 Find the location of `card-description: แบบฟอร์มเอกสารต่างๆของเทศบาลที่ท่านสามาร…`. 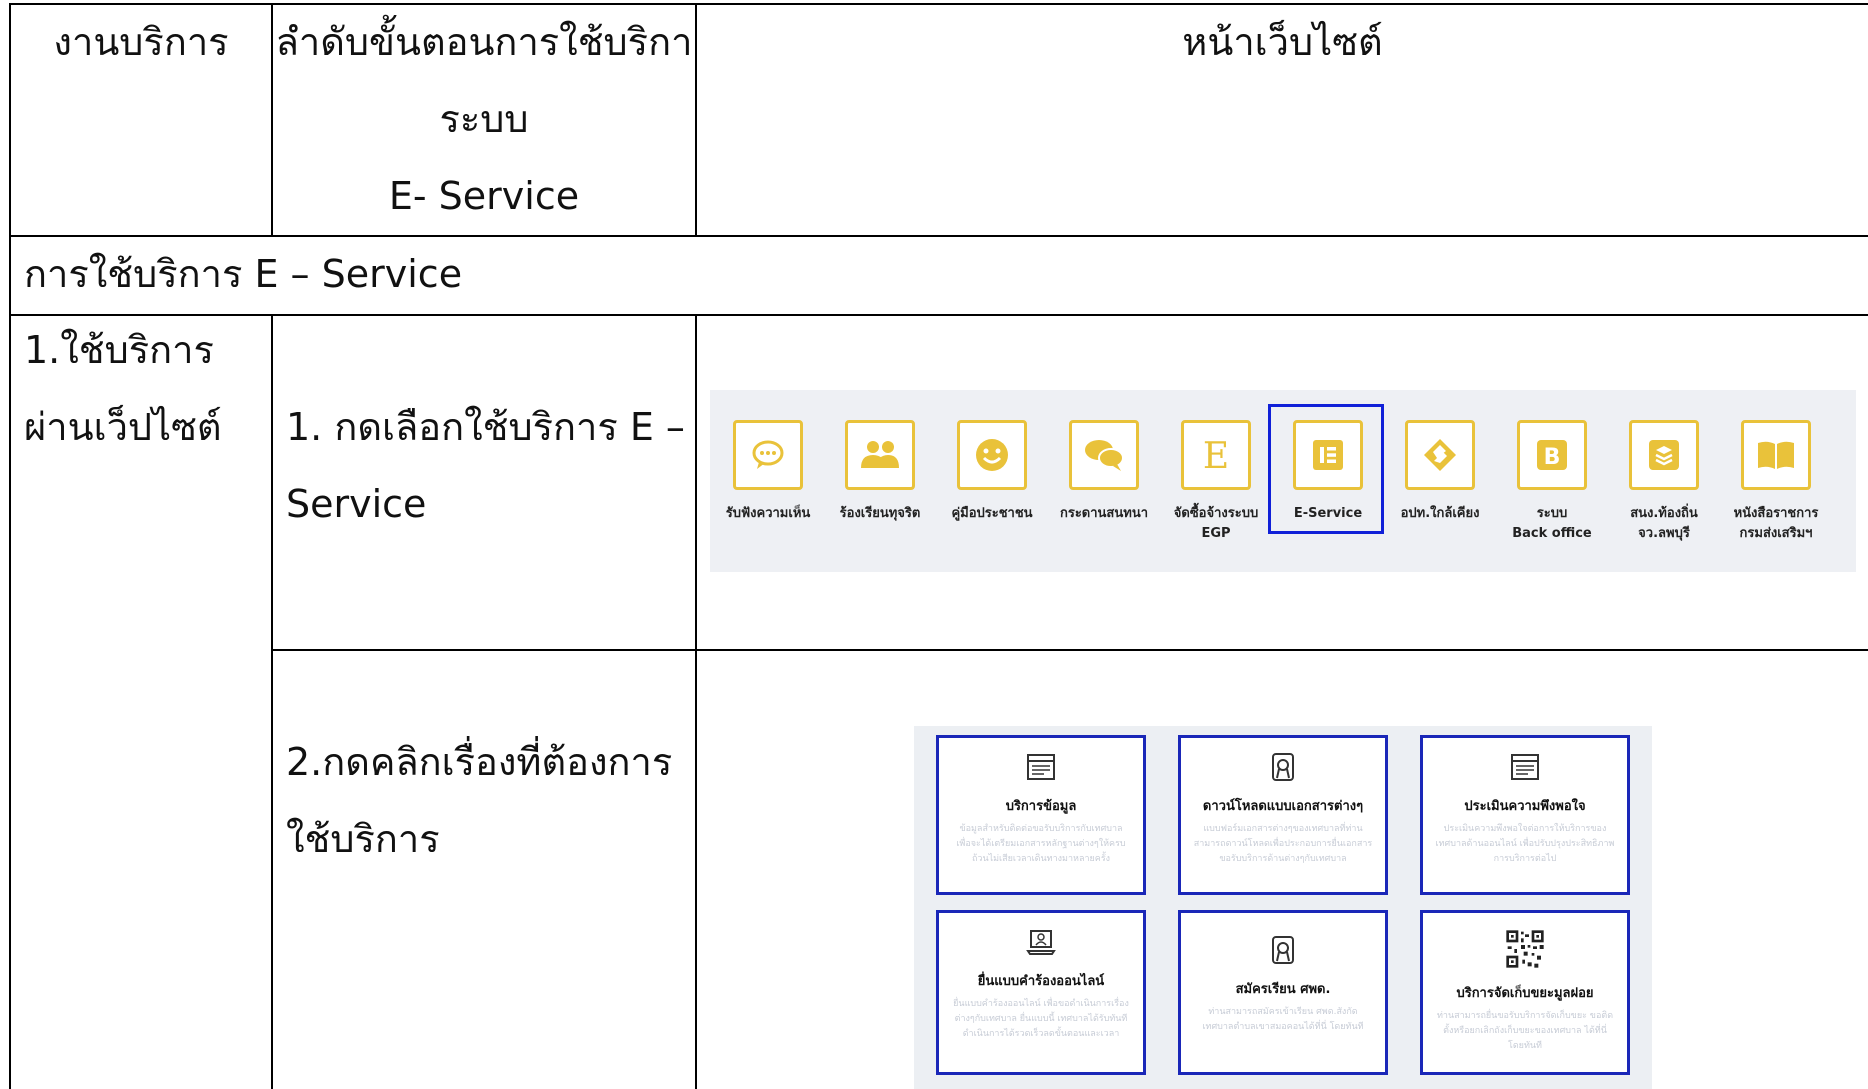

card-description: แบบฟอร์มเอกสารต่างๆของเทศบาลที่ท่านสามาร… is located at coordinates (1283, 844).